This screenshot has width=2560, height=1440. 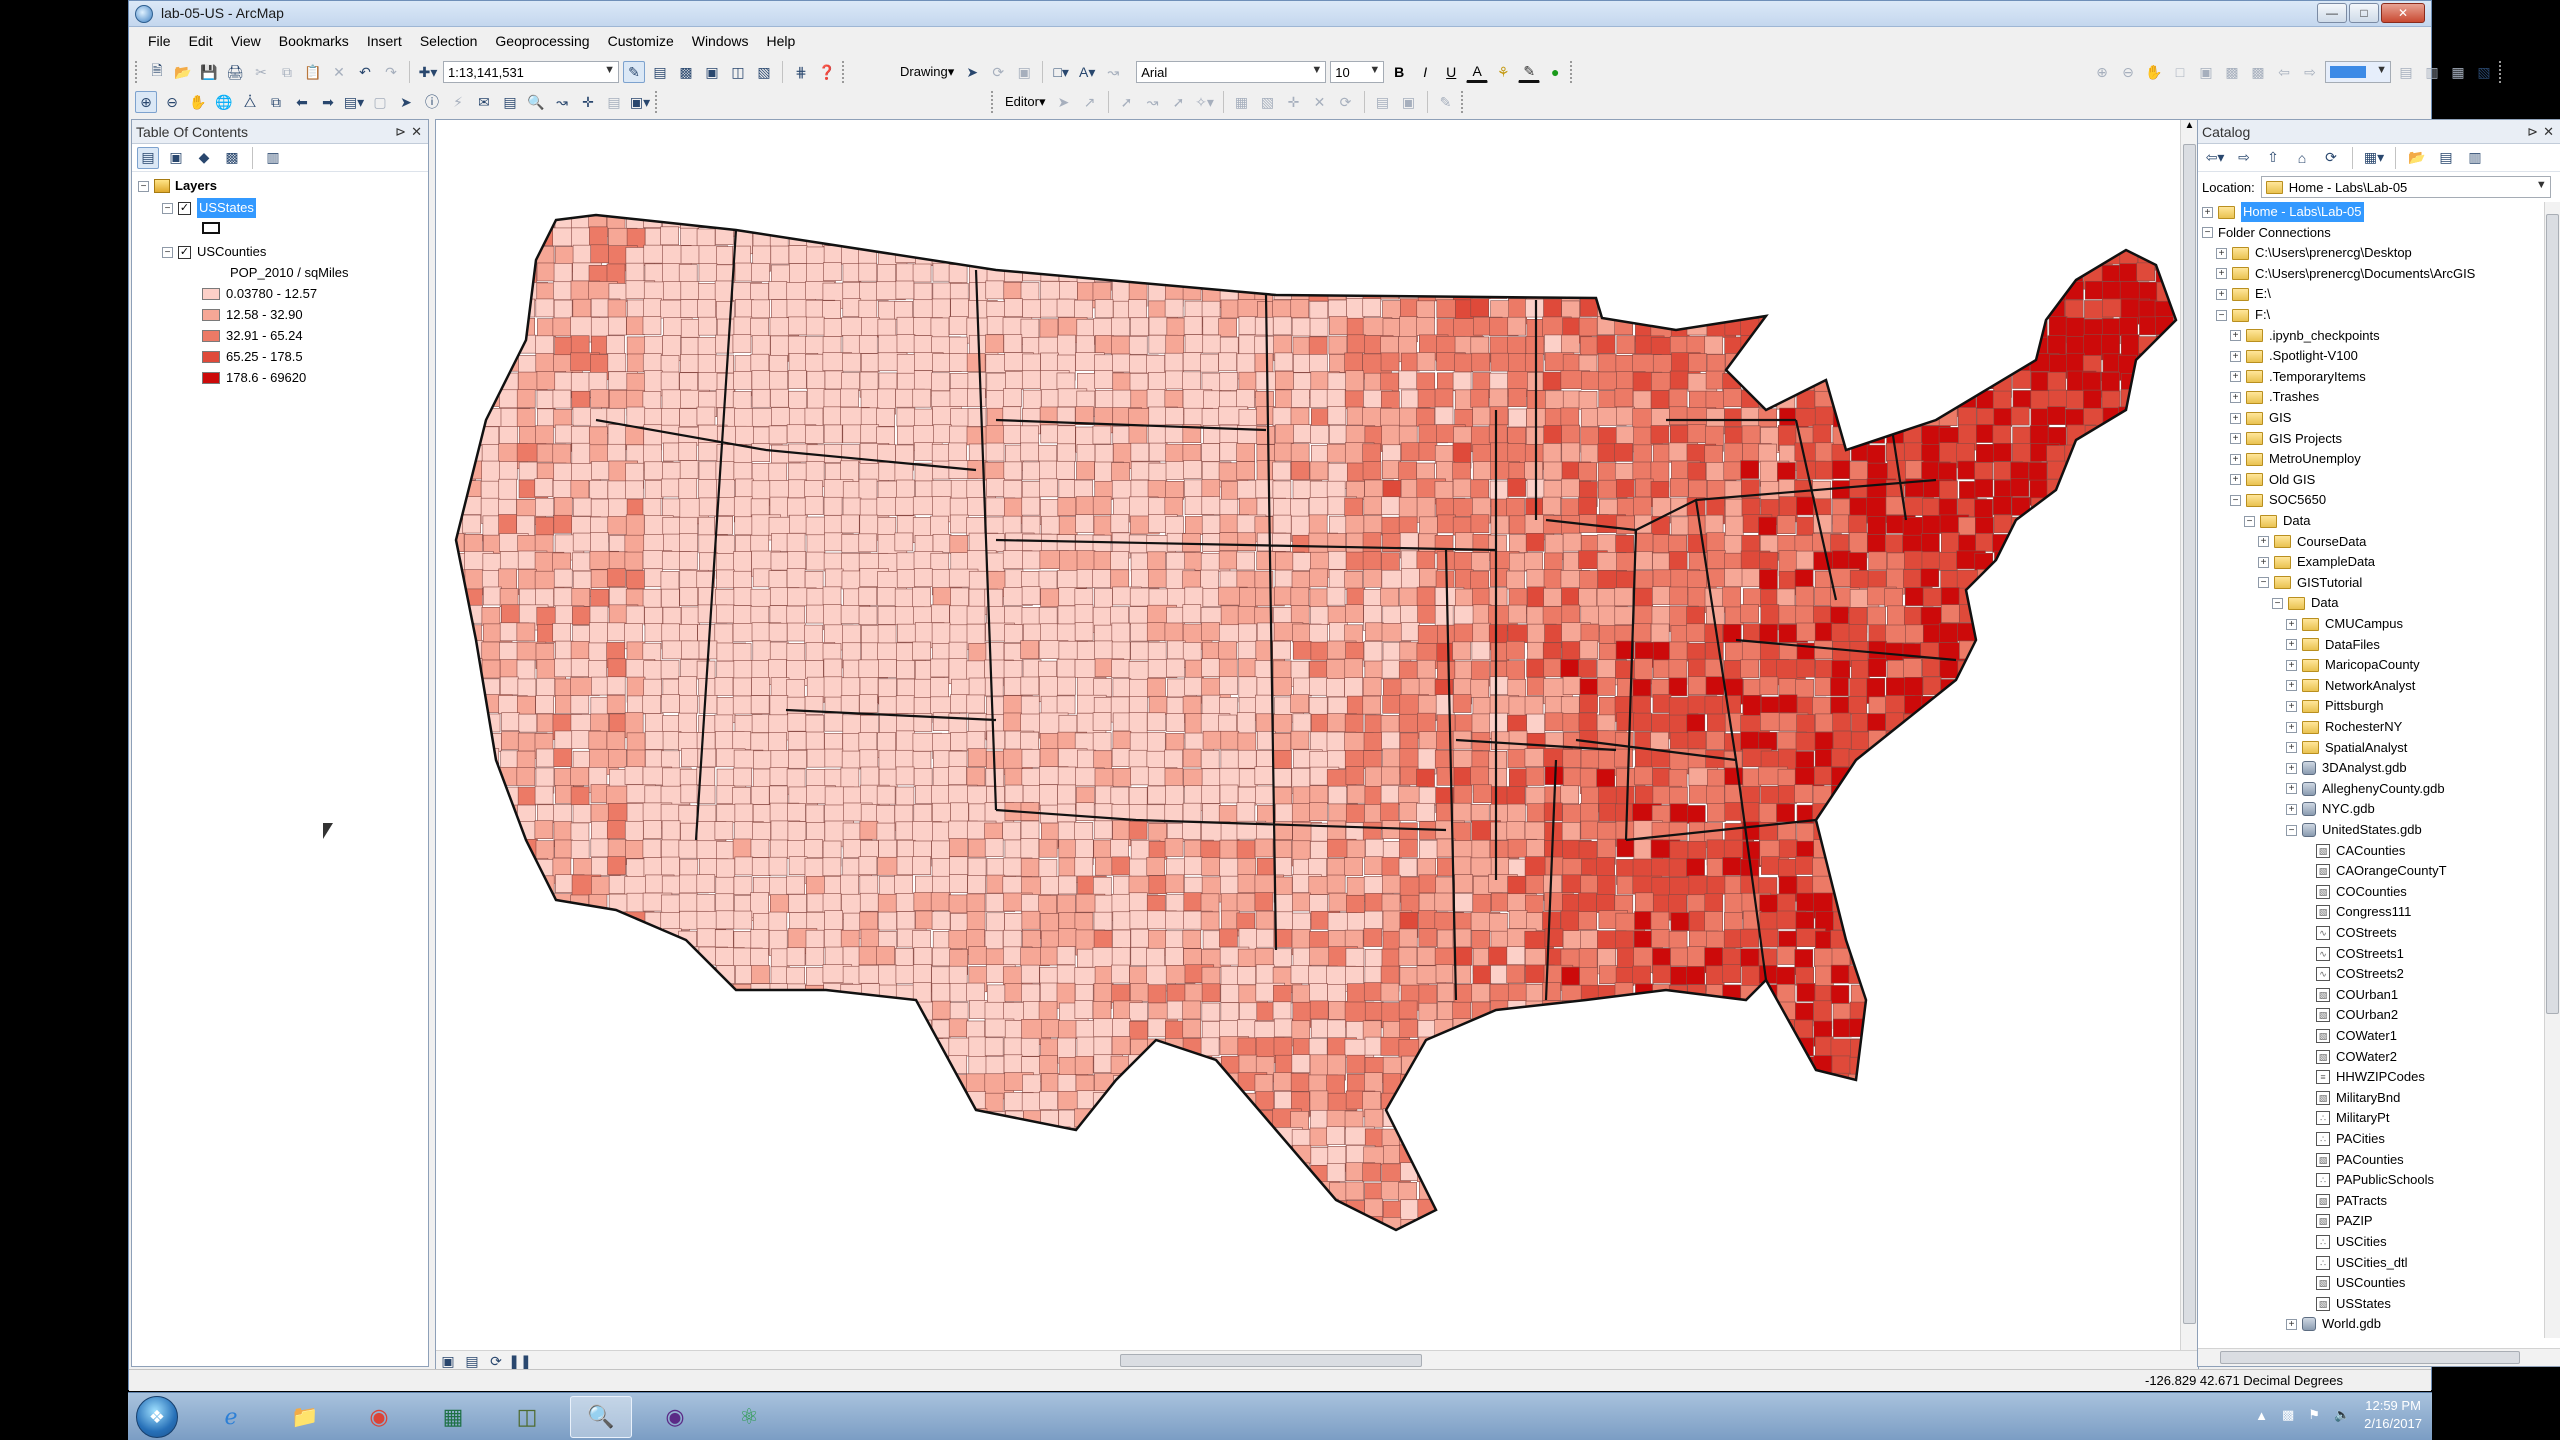 What do you see at coordinates (1205, 102) in the screenshot?
I see `point-icon: ✧▾` at bounding box center [1205, 102].